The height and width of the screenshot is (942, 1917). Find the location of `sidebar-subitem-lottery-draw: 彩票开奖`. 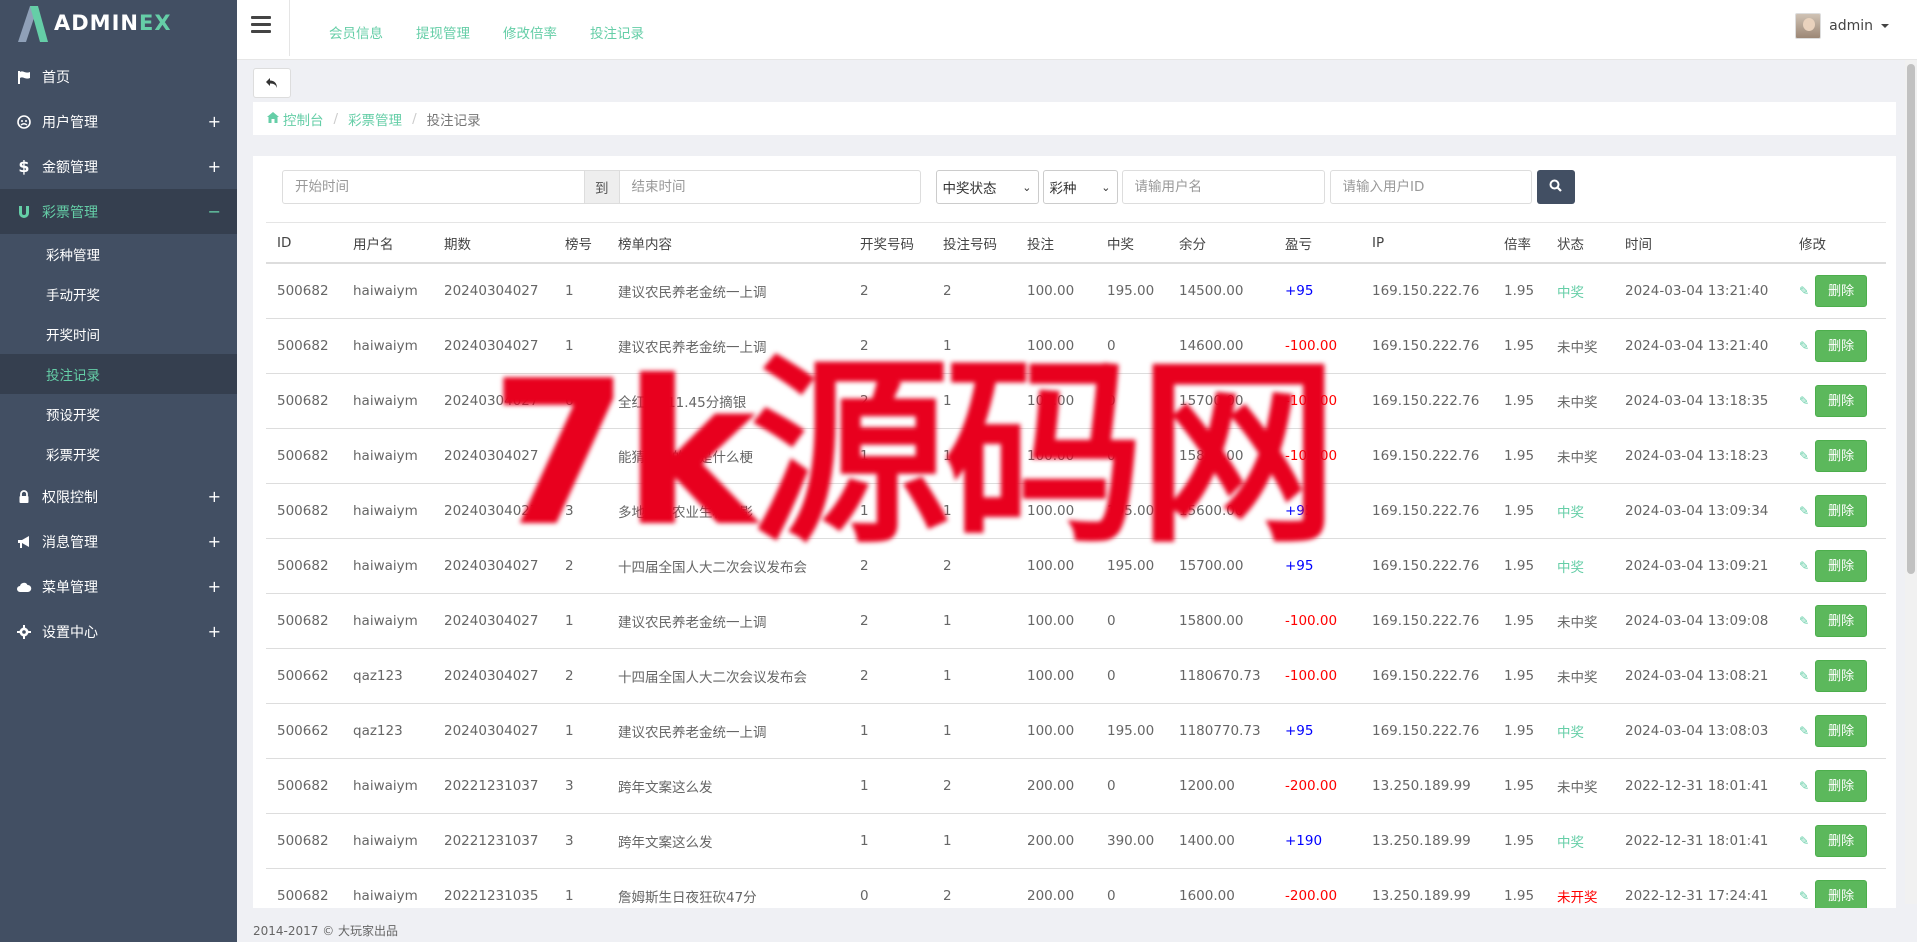

sidebar-subitem-lottery-draw: 彩票开奖 is located at coordinates (118, 454).